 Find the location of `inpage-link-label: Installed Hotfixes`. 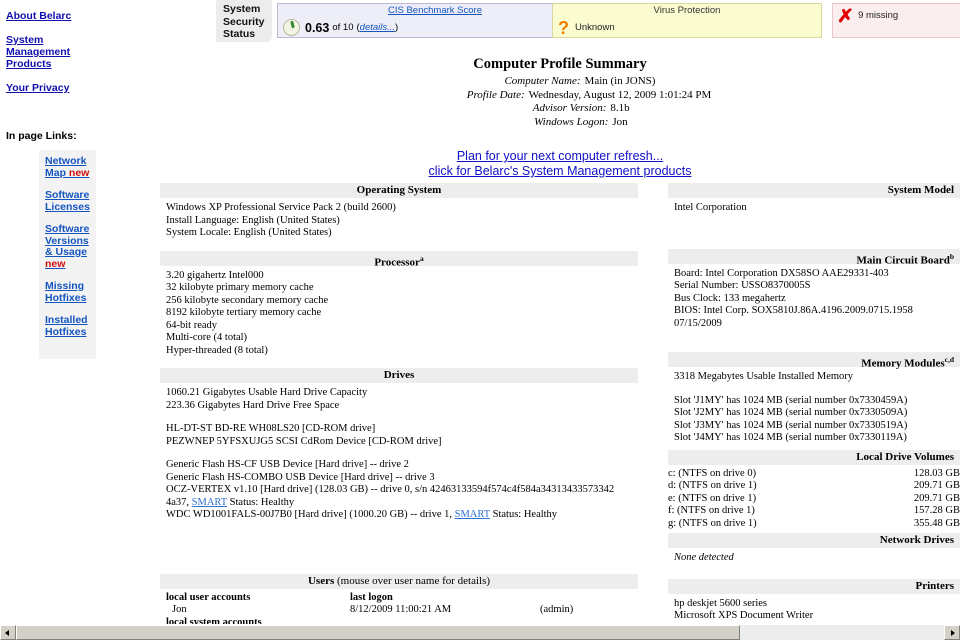

inpage-link-label: Installed Hotfixes is located at coordinates (66, 326).